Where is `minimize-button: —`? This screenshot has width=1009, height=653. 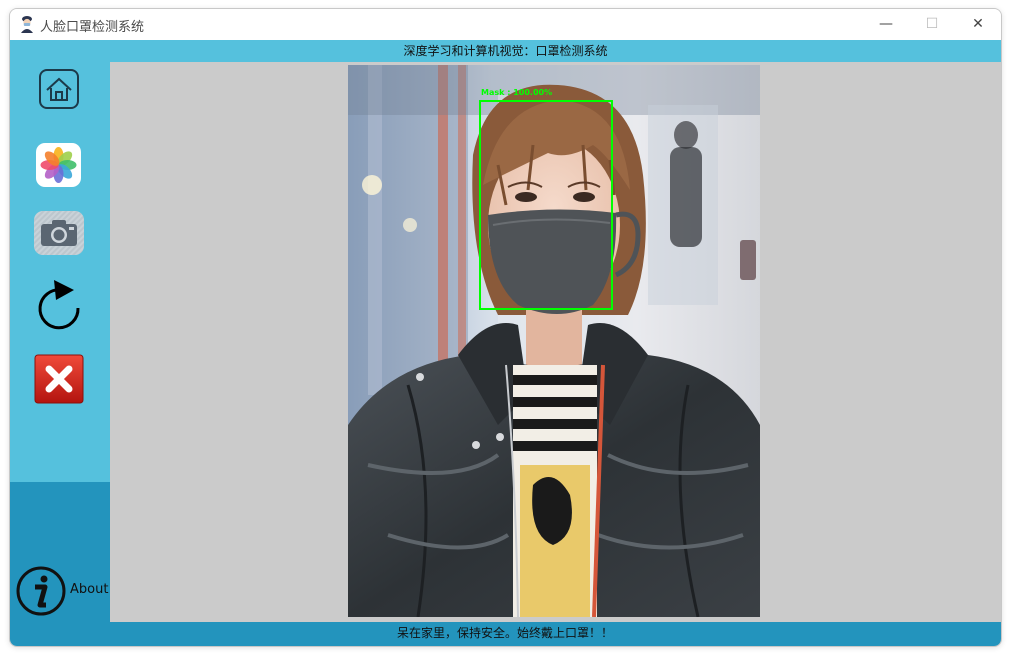
minimize-button: — is located at coordinates (886, 24).